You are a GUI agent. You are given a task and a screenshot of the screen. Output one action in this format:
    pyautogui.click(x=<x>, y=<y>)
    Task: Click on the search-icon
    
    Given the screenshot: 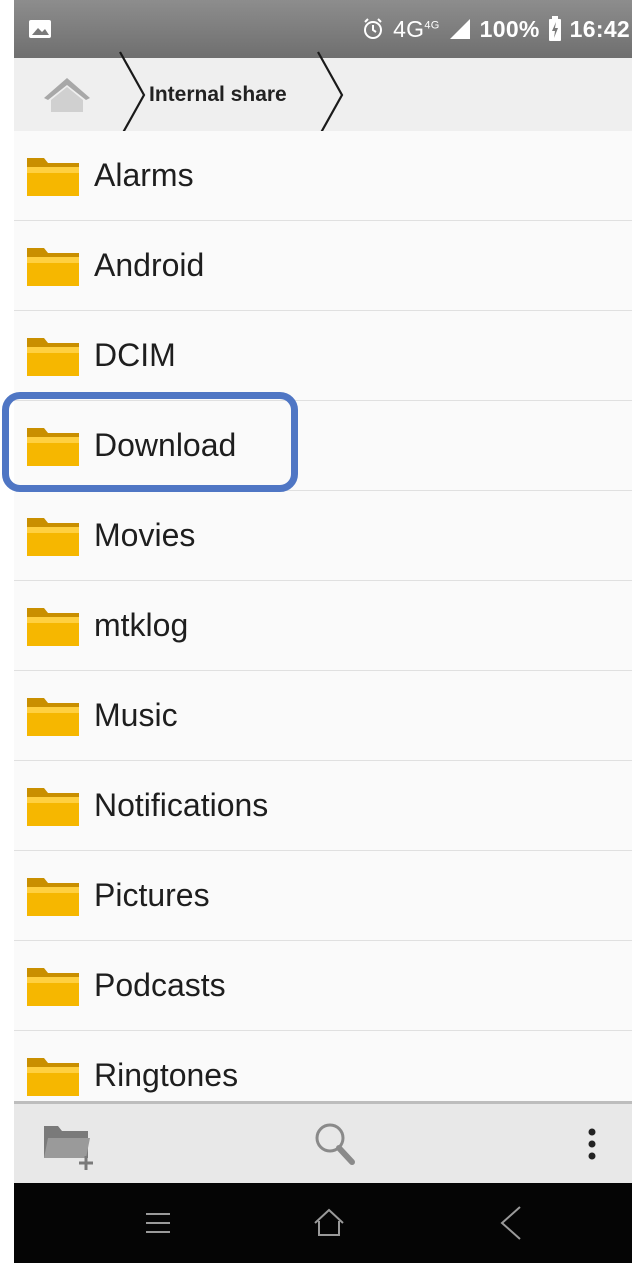 What is the action you would take?
    pyautogui.click(x=335, y=1144)
    